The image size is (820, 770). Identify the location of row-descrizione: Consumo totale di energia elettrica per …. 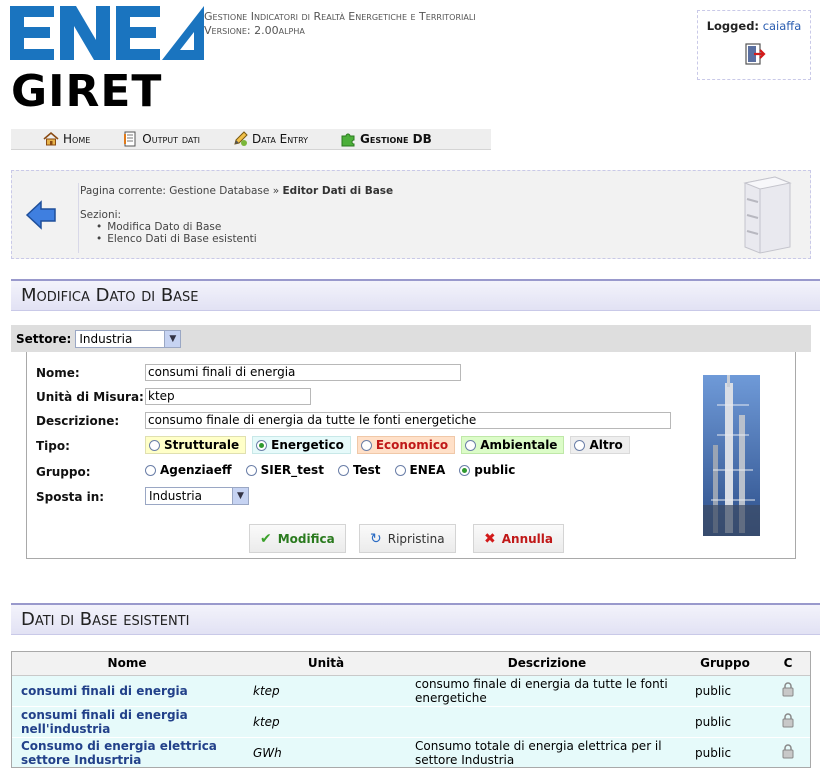
(547, 753).